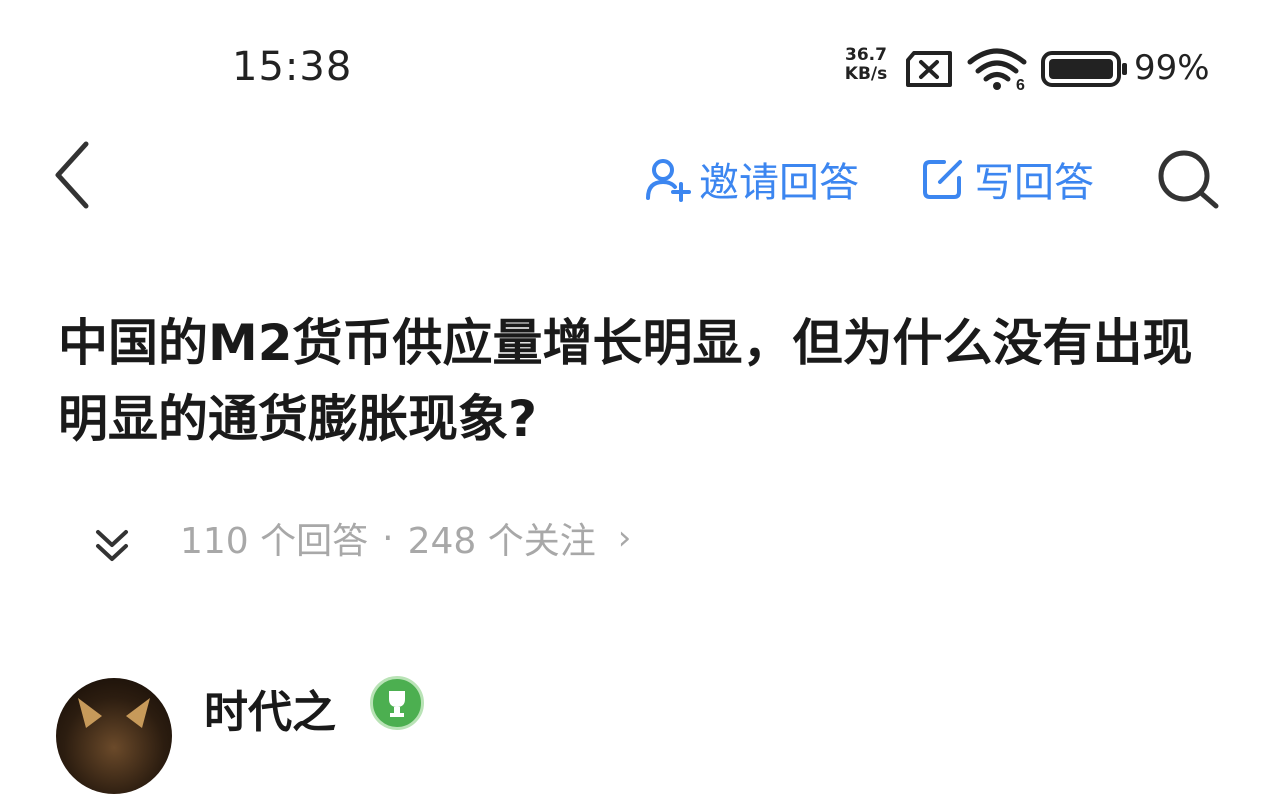 The height and width of the screenshot is (794, 1278). I want to click on edit-icon, so click(942, 179).